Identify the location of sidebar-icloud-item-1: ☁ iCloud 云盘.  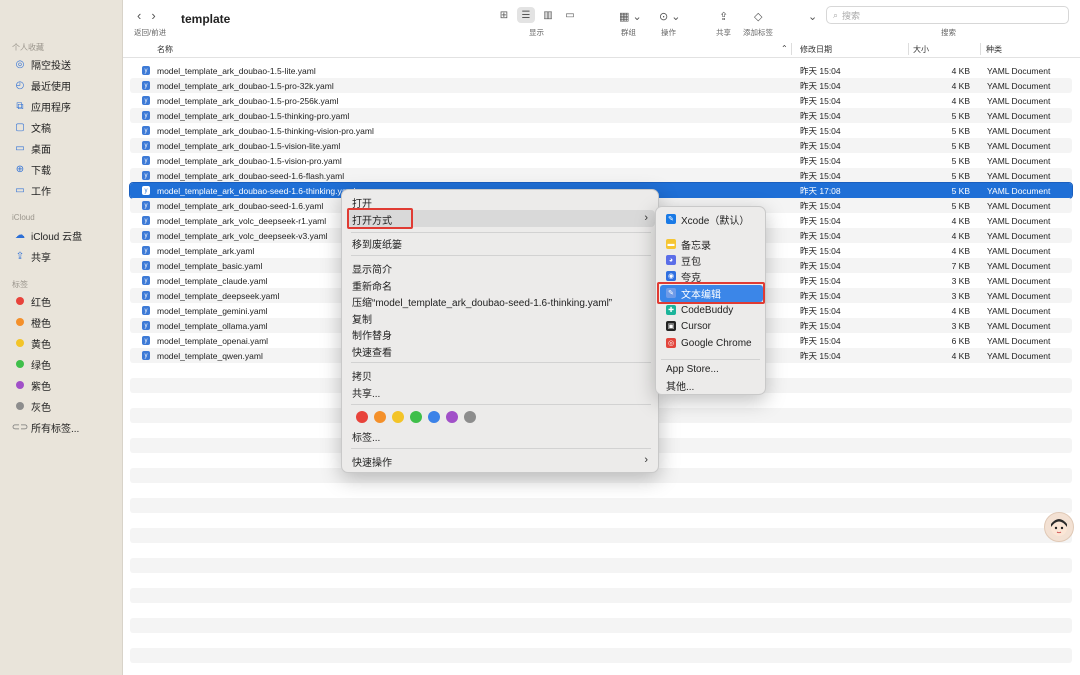
(48, 235).